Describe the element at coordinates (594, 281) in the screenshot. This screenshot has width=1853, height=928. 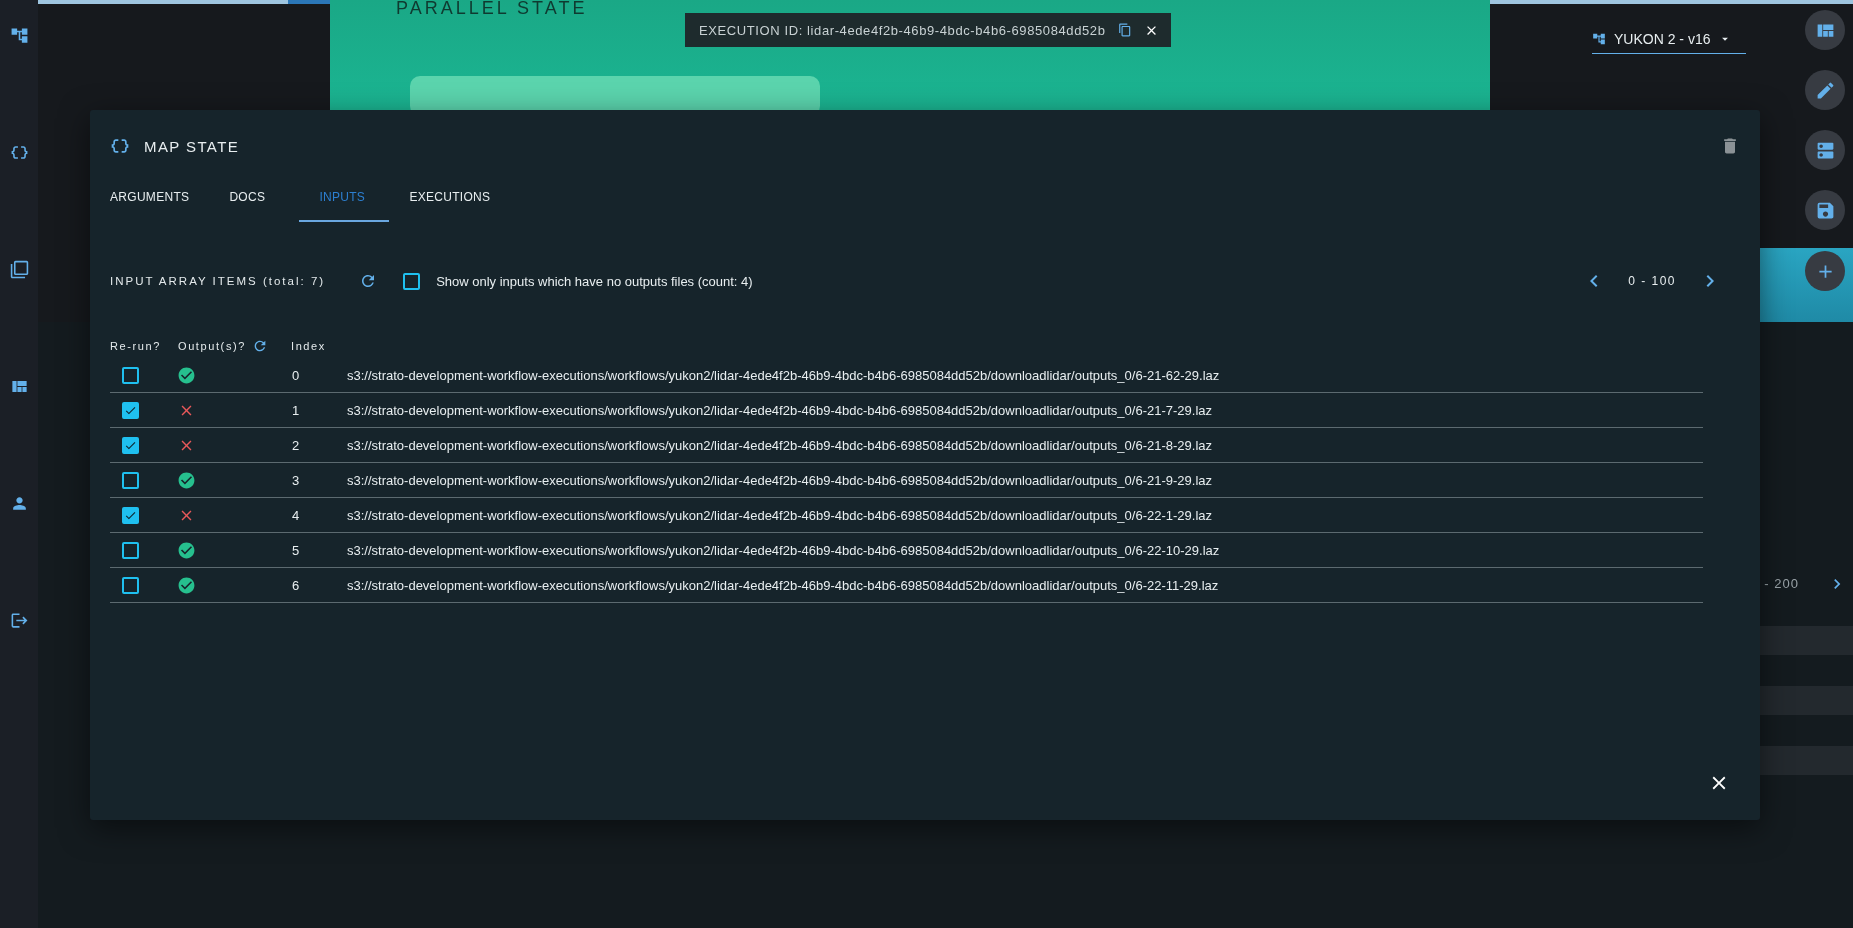
I see `filter-label: Show only inputs which have no outputs files (count: 4)` at that location.